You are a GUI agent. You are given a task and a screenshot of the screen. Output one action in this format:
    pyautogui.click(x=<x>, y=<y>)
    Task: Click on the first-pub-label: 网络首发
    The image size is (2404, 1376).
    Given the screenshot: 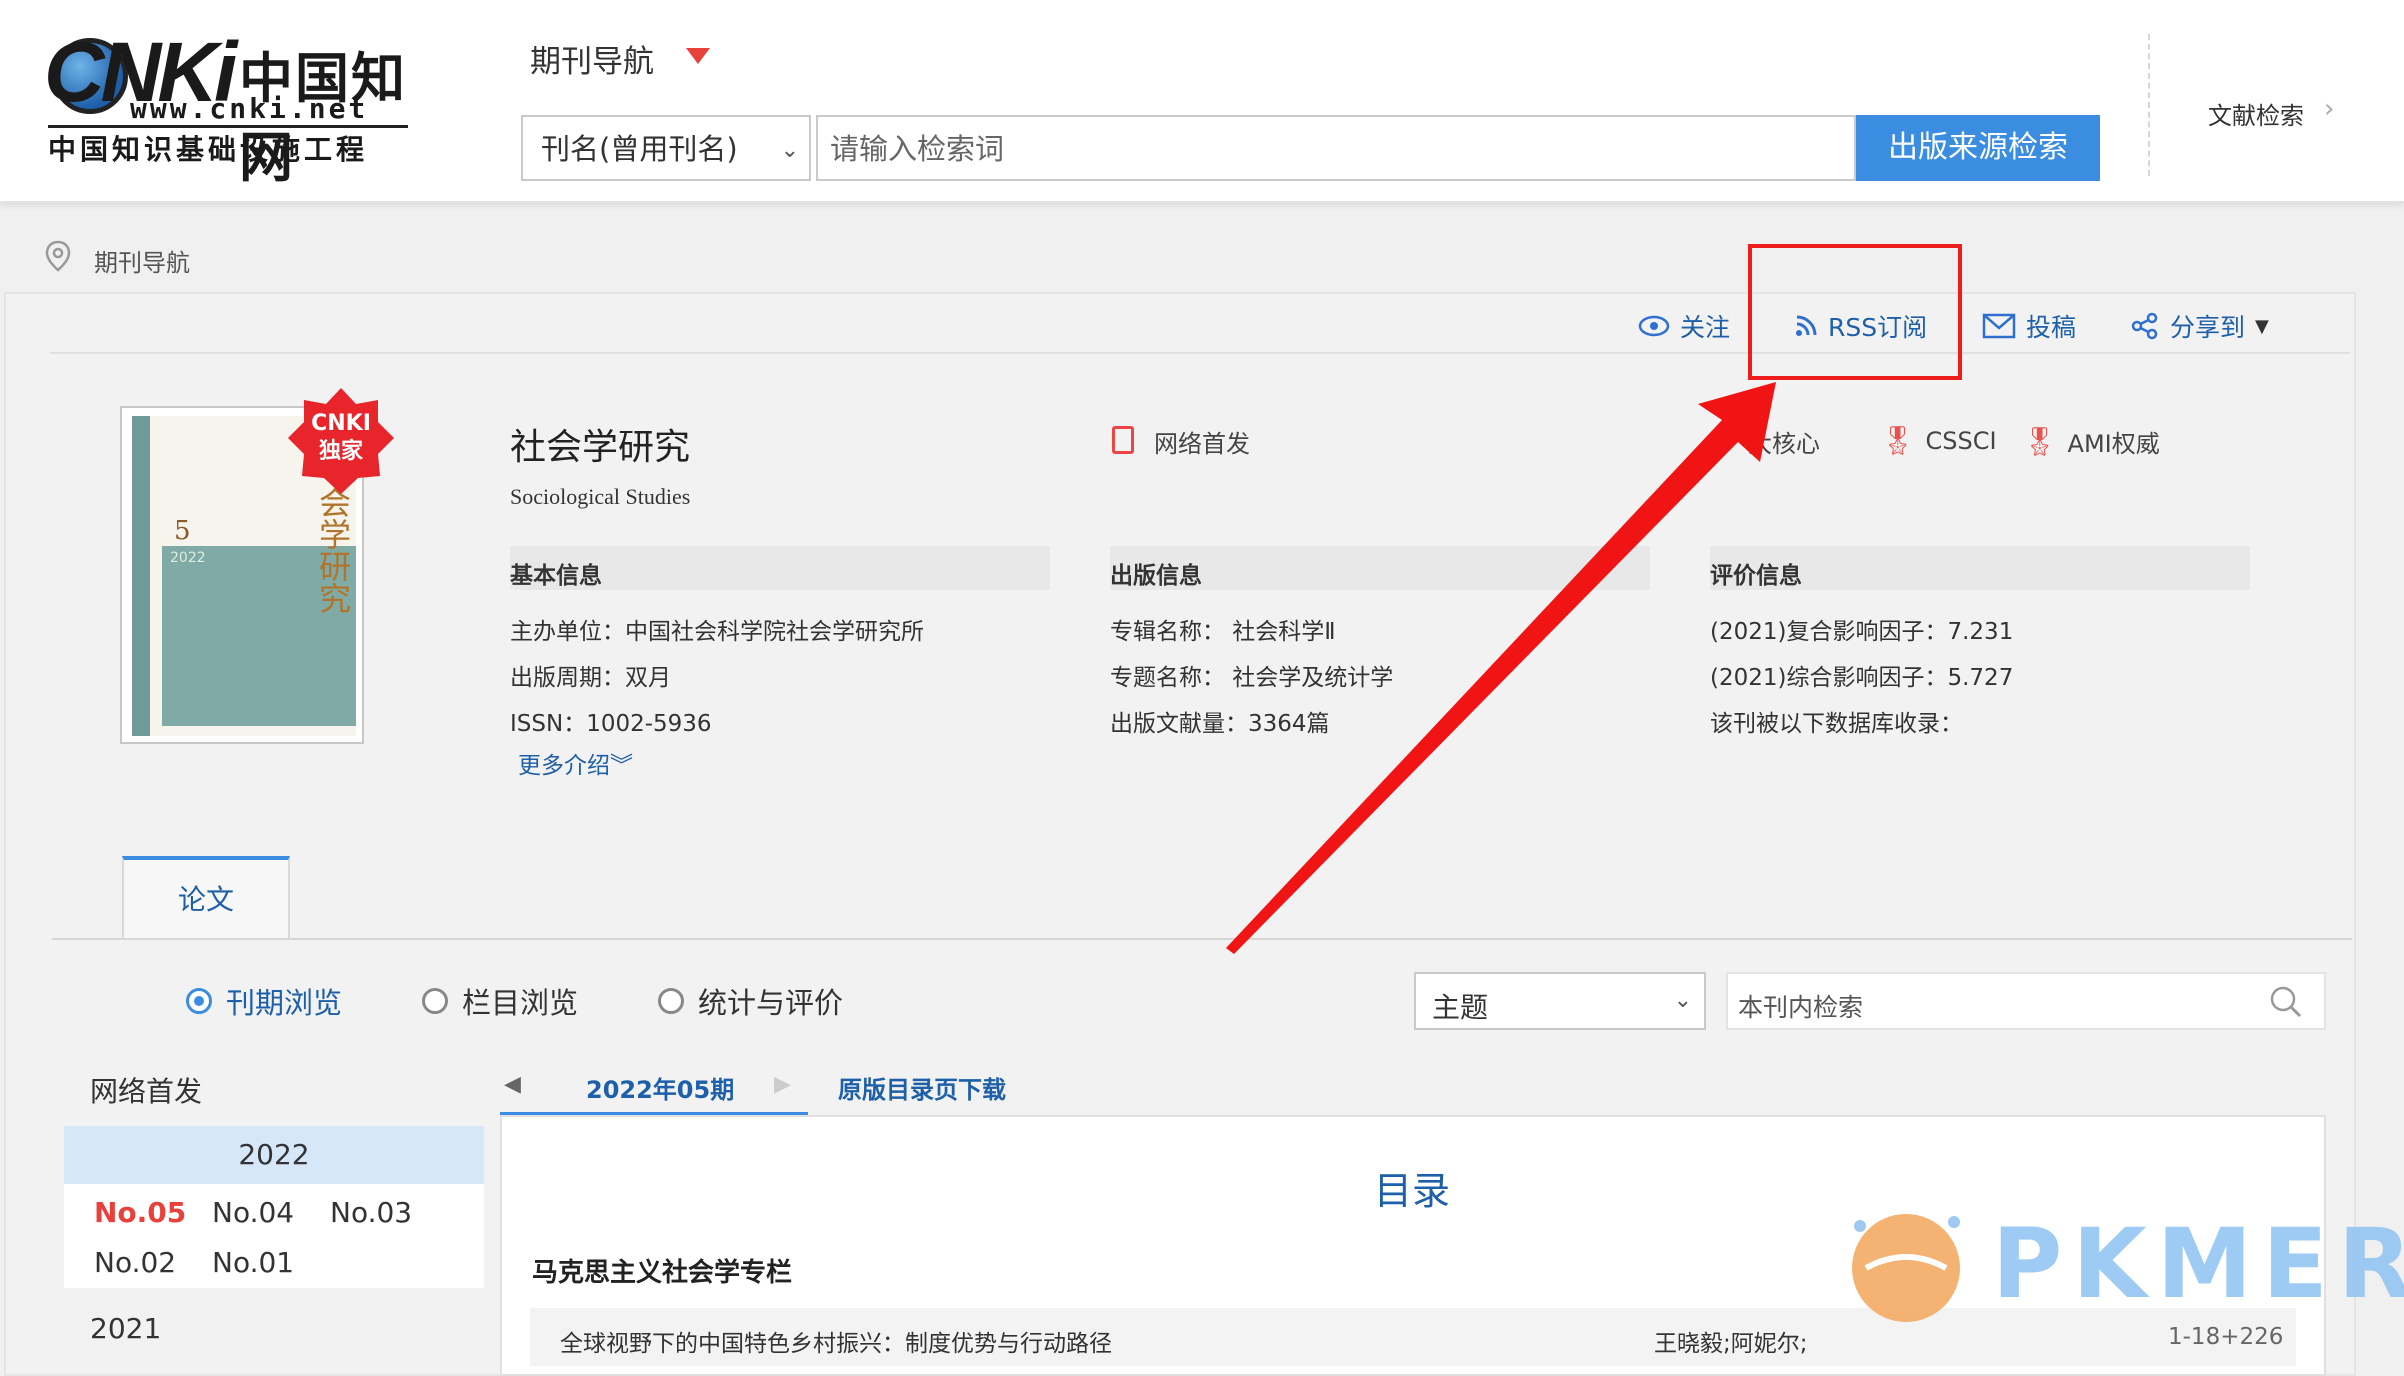 What is the action you would take?
    pyautogui.click(x=1202, y=441)
    